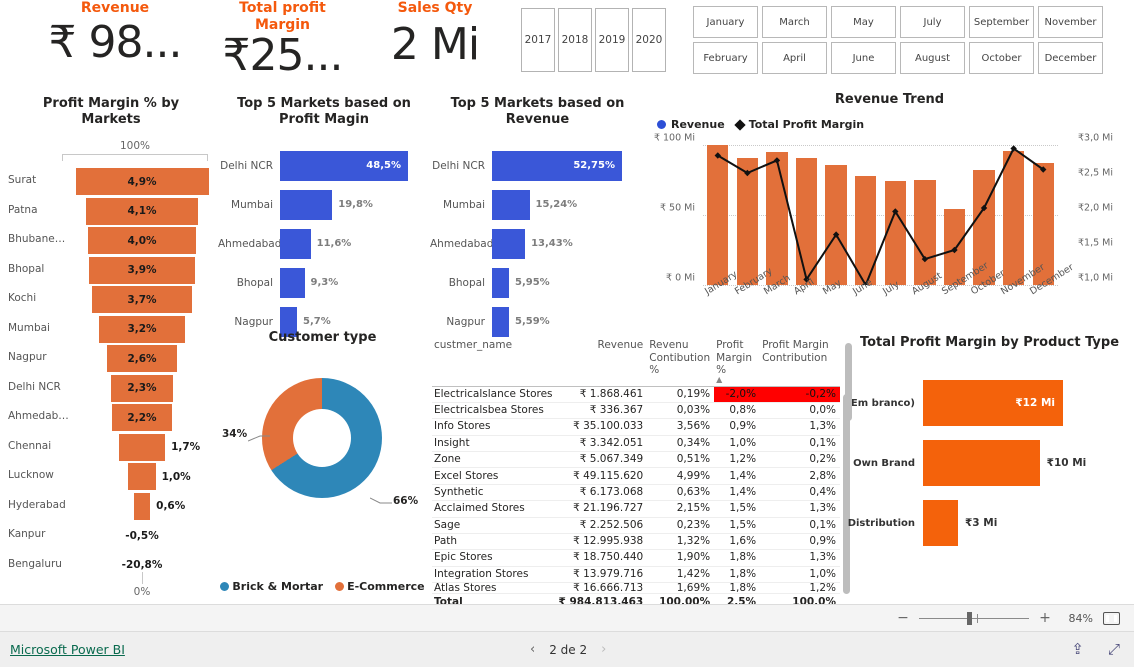 Image resolution: width=1134 pixels, height=667 pixels. What do you see at coordinates (1001, 58) in the screenshot?
I see `month-slicer-item-october: October` at bounding box center [1001, 58].